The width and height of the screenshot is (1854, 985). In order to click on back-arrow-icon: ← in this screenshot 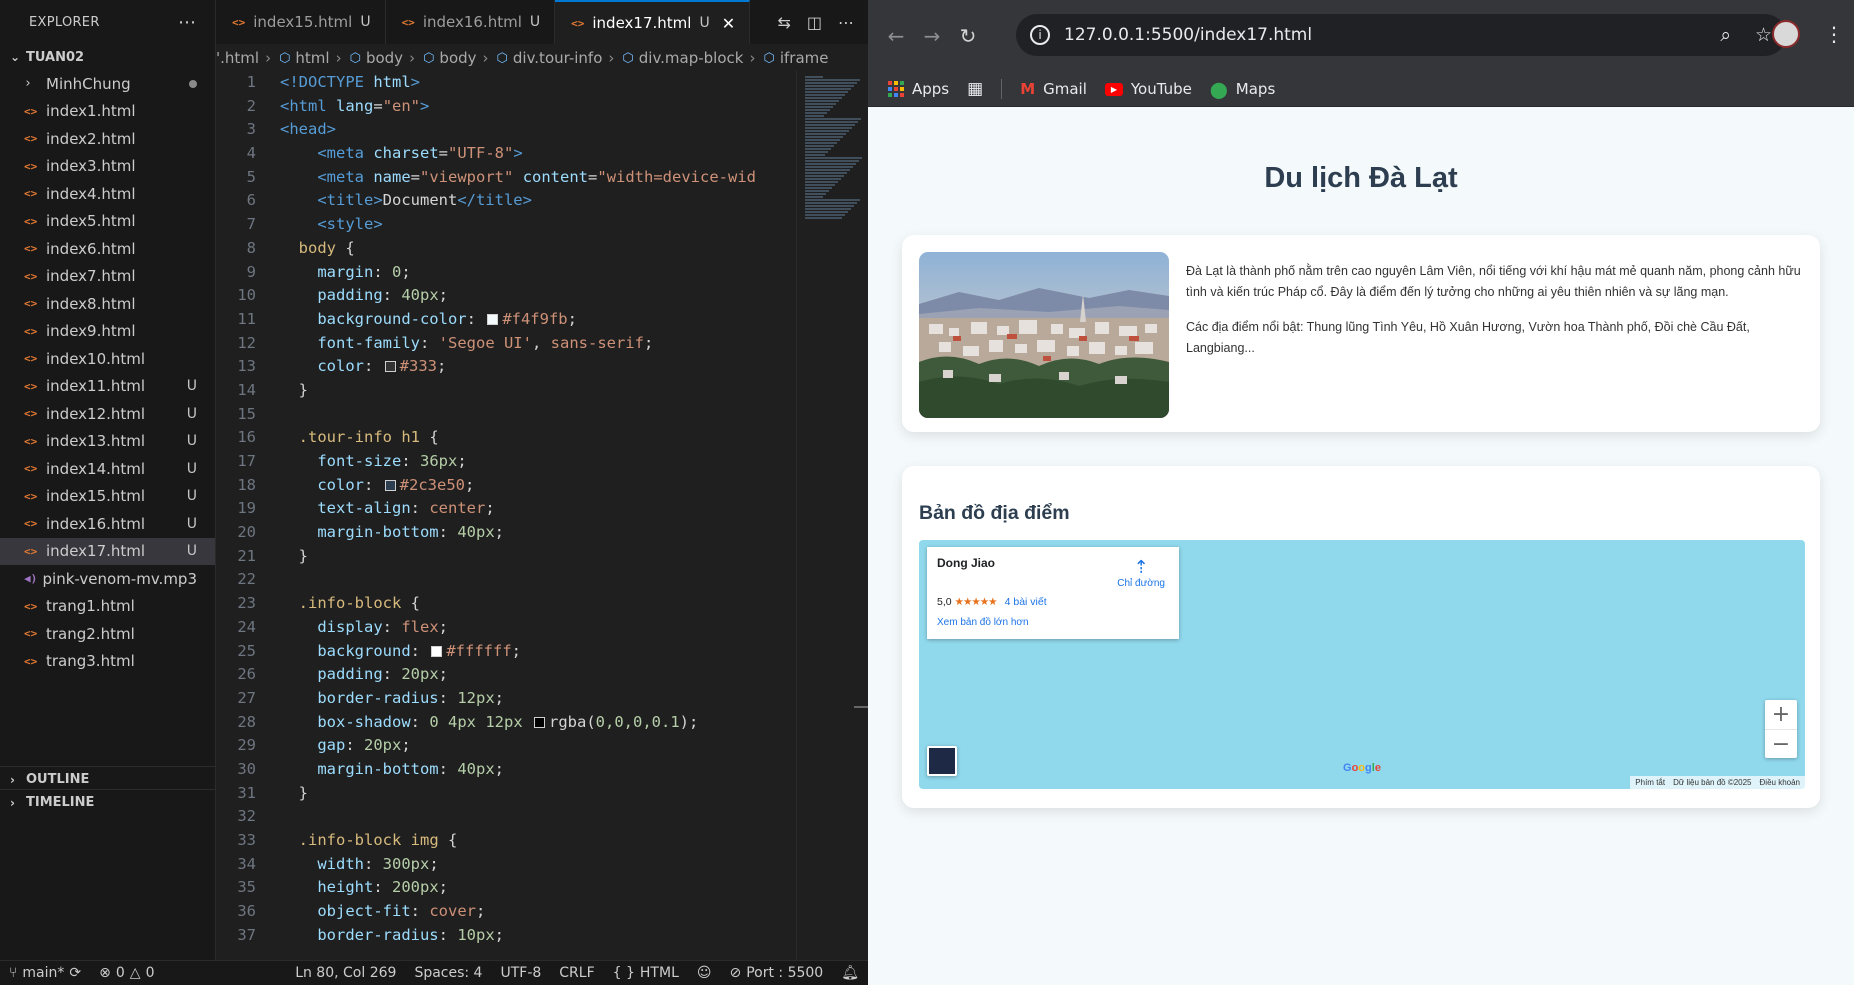, I will do `click(896, 36)`.